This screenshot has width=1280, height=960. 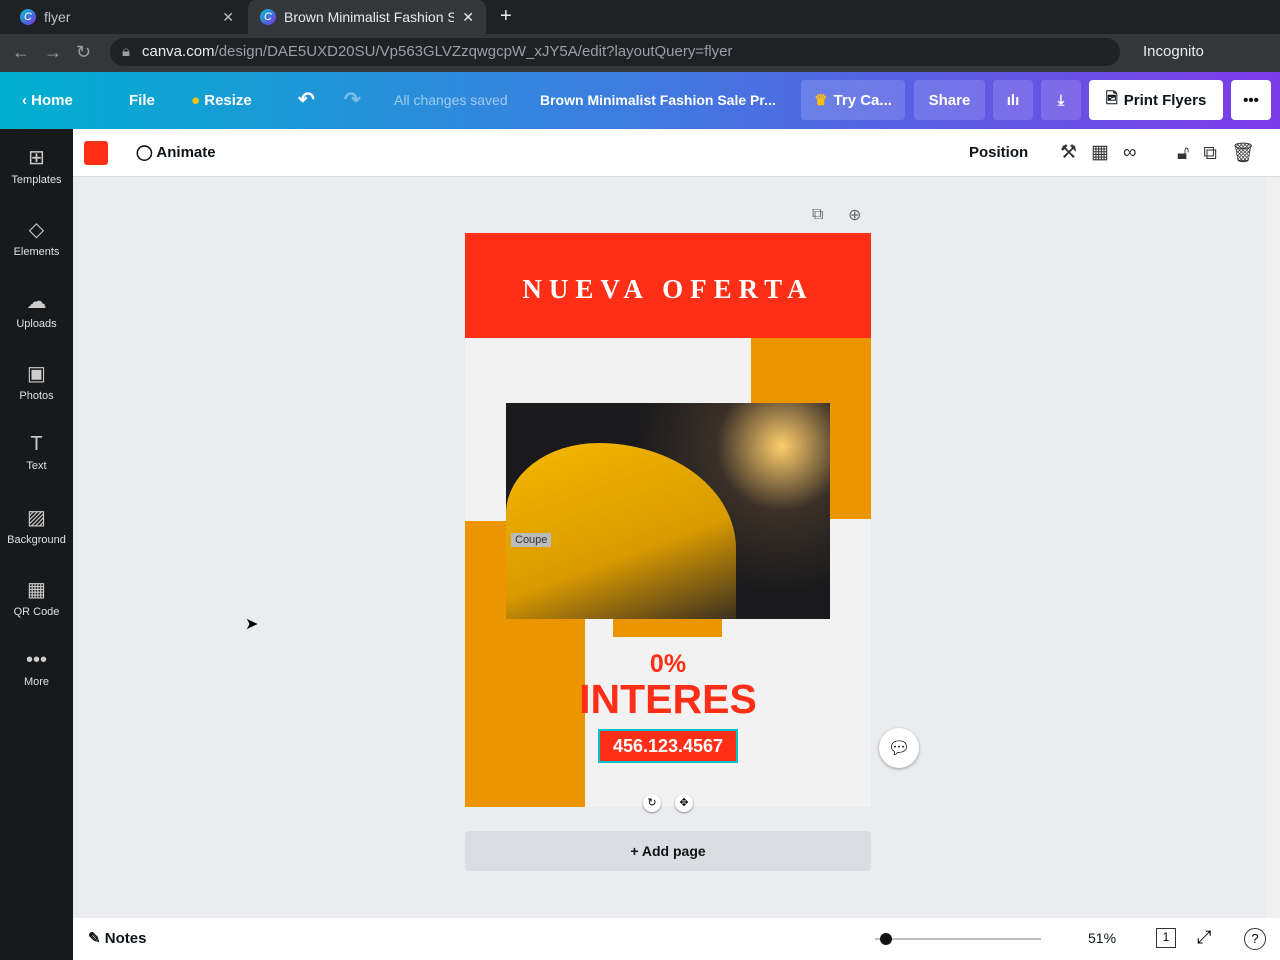 I want to click on resize-label: Resize, so click(x=228, y=100).